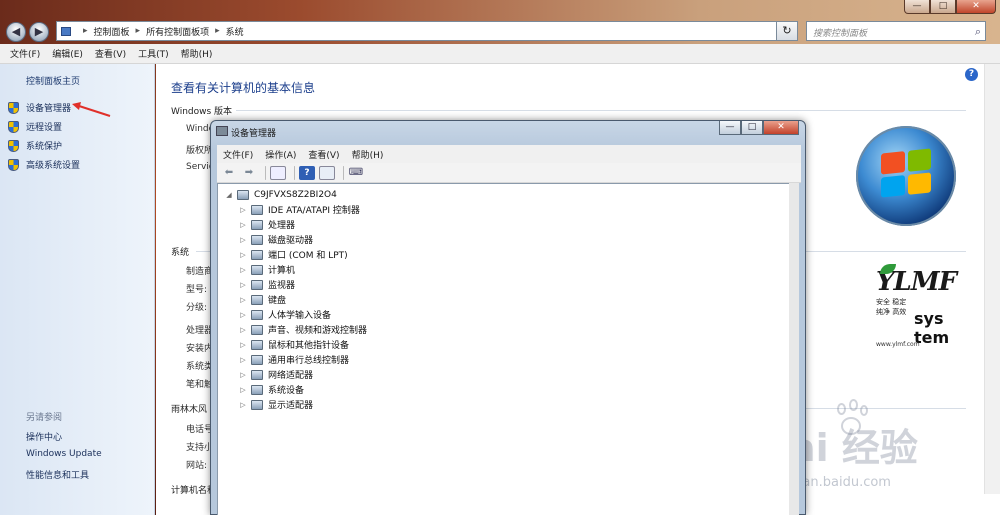 This screenshot has height=515, width=1000. I want to click on link-action-center: 操作中心, so click(64, 439).